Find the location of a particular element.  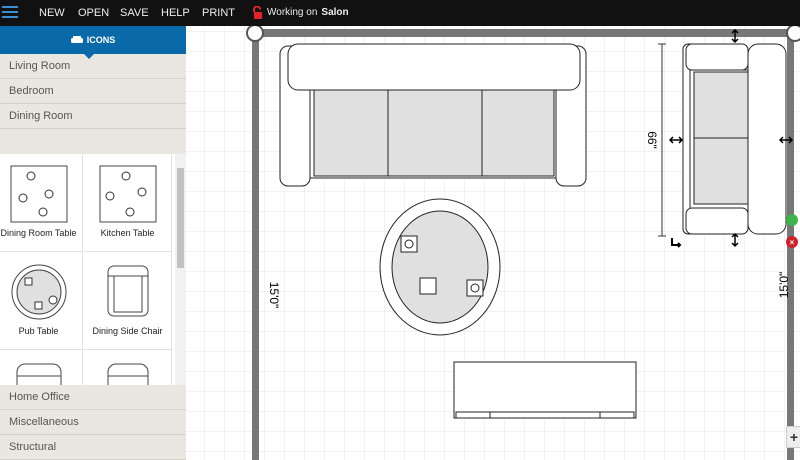

menu-help: HELP is located at coordinates (175, 13).